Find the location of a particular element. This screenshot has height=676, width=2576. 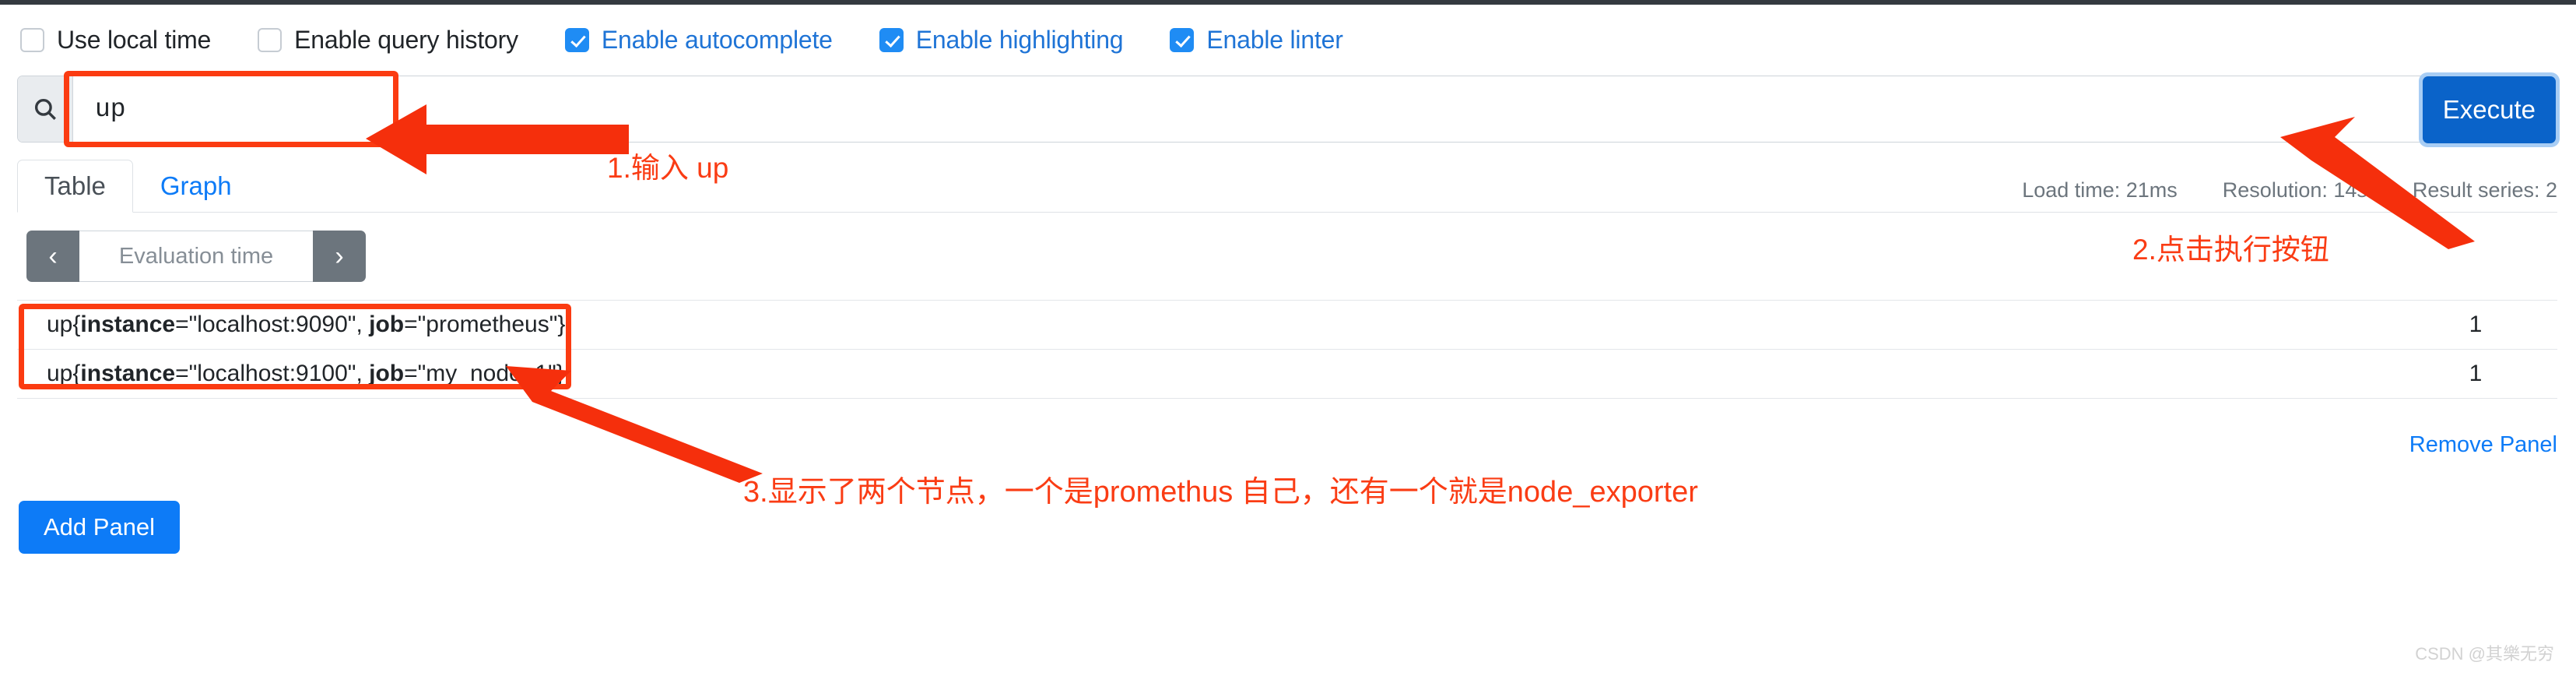

checkbox-enable-query-history is located at coordinates (271, 39).